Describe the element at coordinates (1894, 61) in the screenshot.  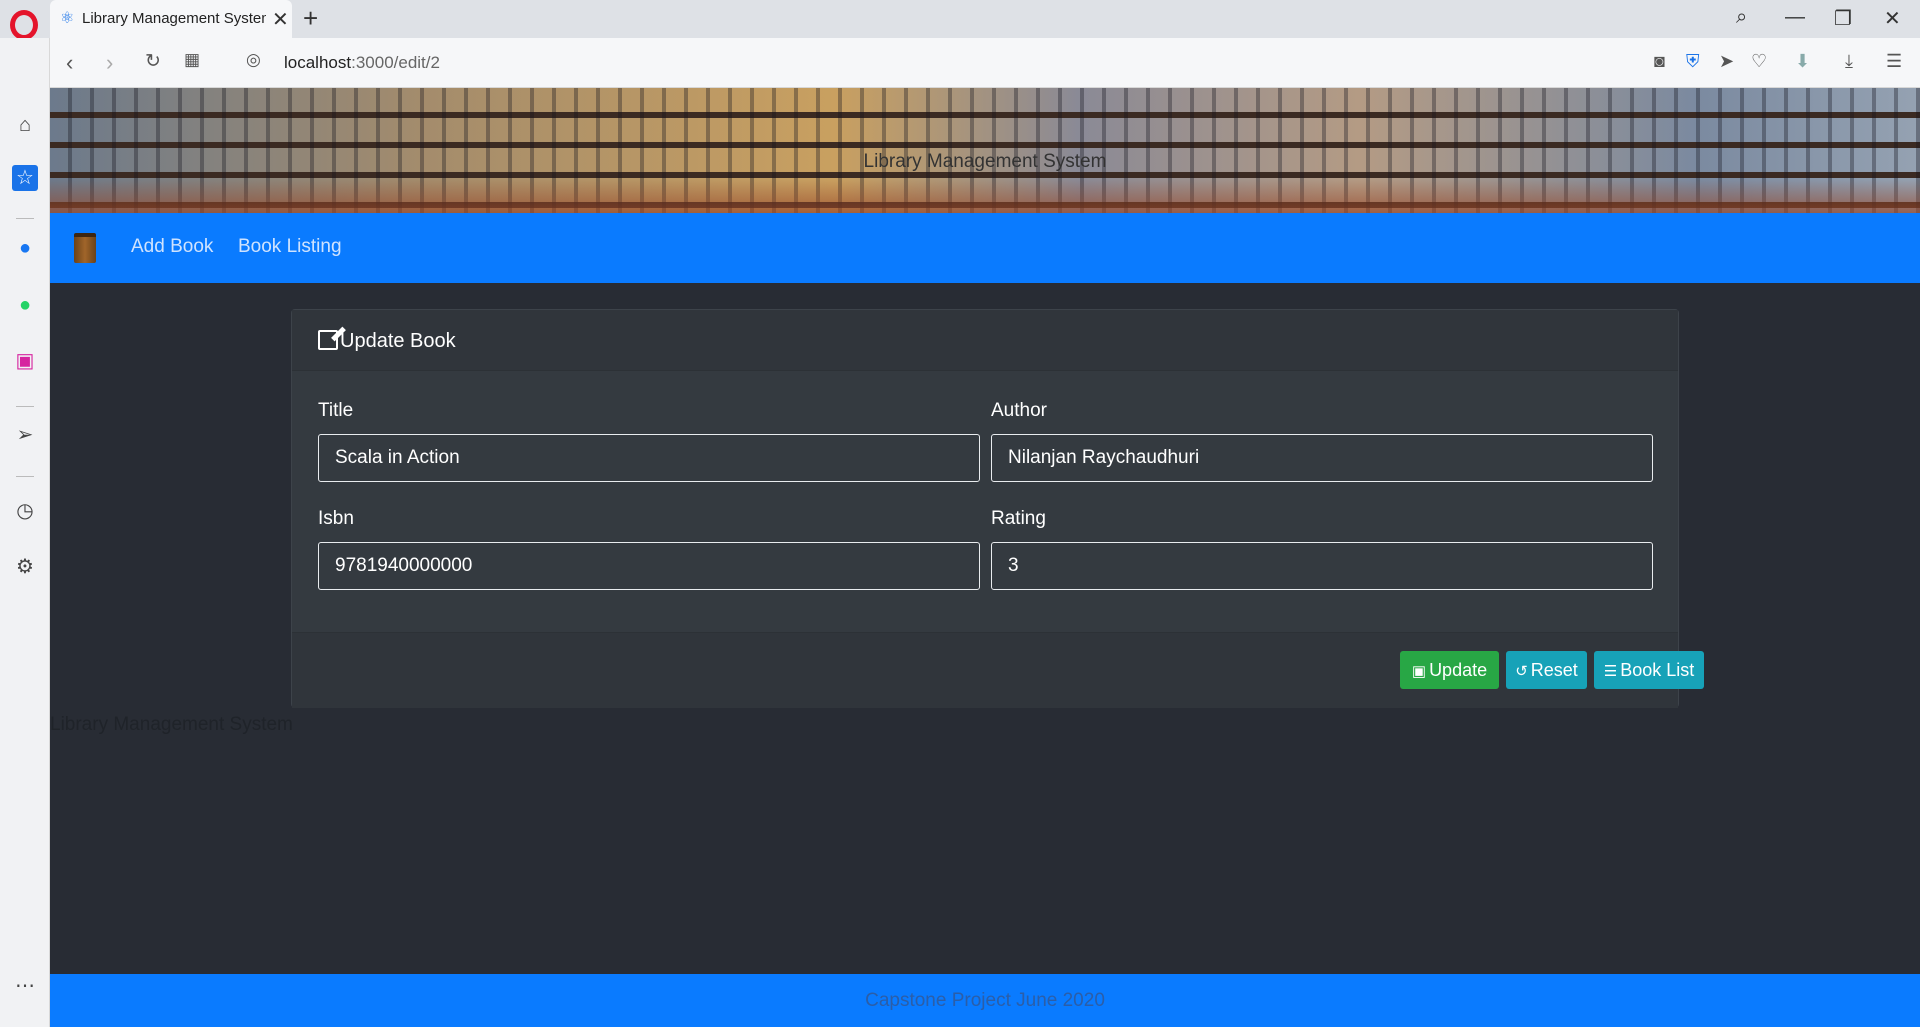
I see `easy-setup-icon: ☰` at that location.